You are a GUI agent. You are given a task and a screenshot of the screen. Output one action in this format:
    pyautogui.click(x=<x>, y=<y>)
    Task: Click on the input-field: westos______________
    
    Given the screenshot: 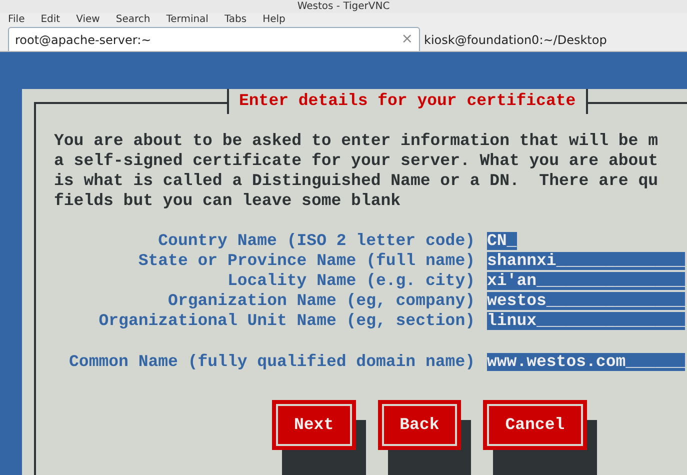 What is the action you would take?
    pyautogui.click(x=586, y=301)
    